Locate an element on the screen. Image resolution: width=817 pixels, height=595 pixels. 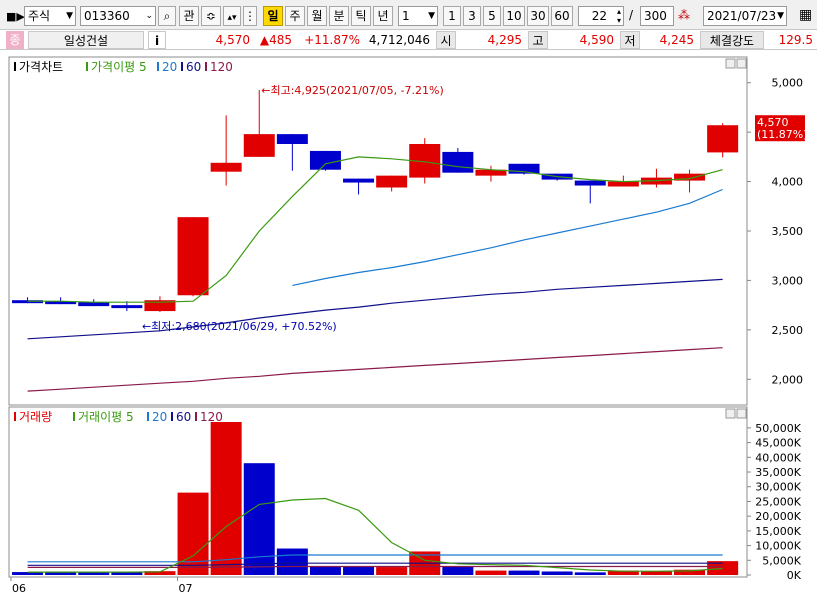
stock-badge: 종 is located at coordinates (15, 40).